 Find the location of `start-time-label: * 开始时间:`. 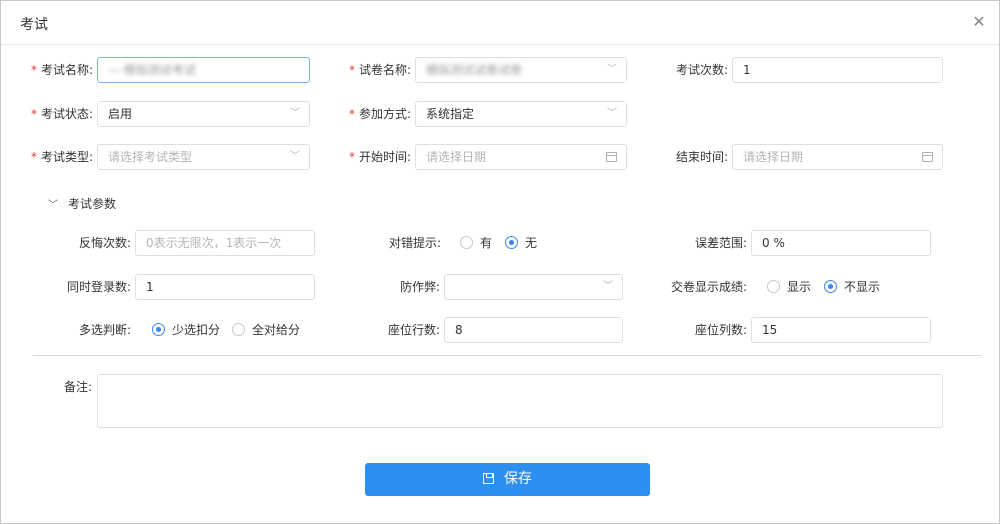

start-time-label: * 开始时间: is located at coordinates (379, 157).